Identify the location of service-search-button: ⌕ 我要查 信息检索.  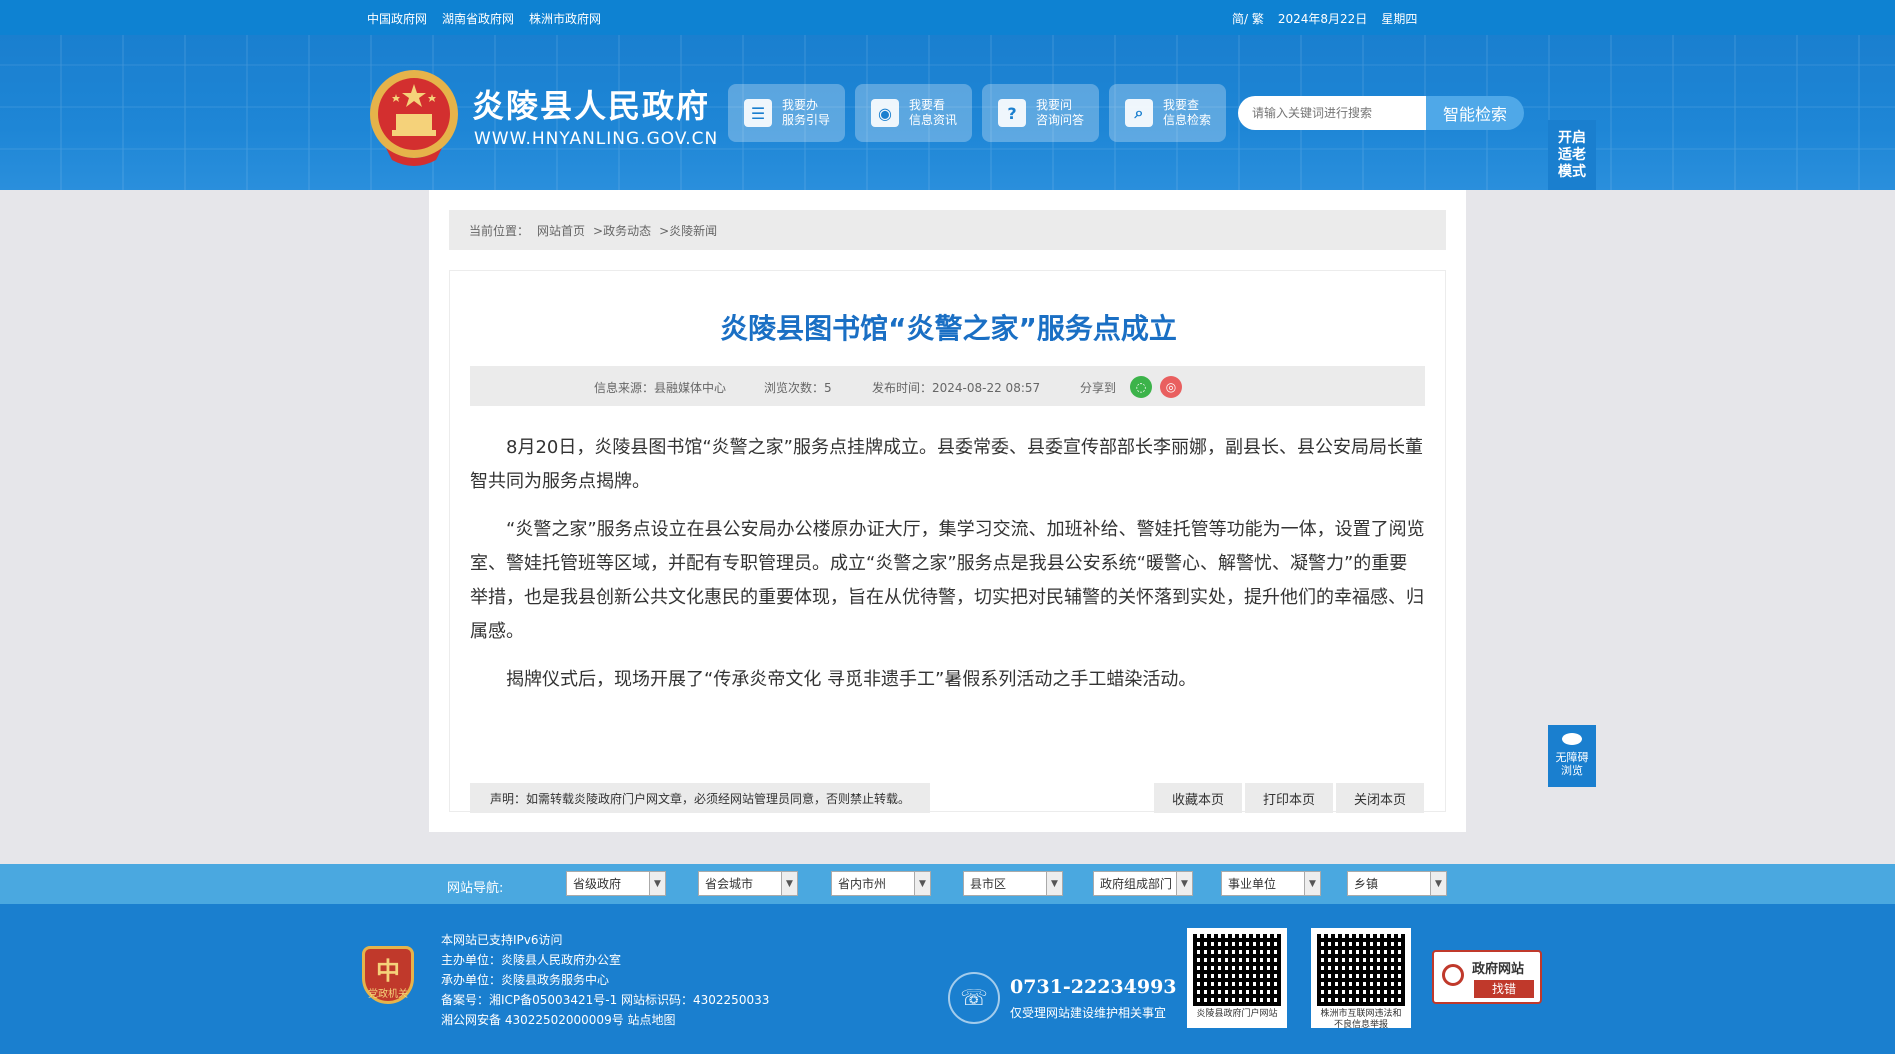
(1167, 113).